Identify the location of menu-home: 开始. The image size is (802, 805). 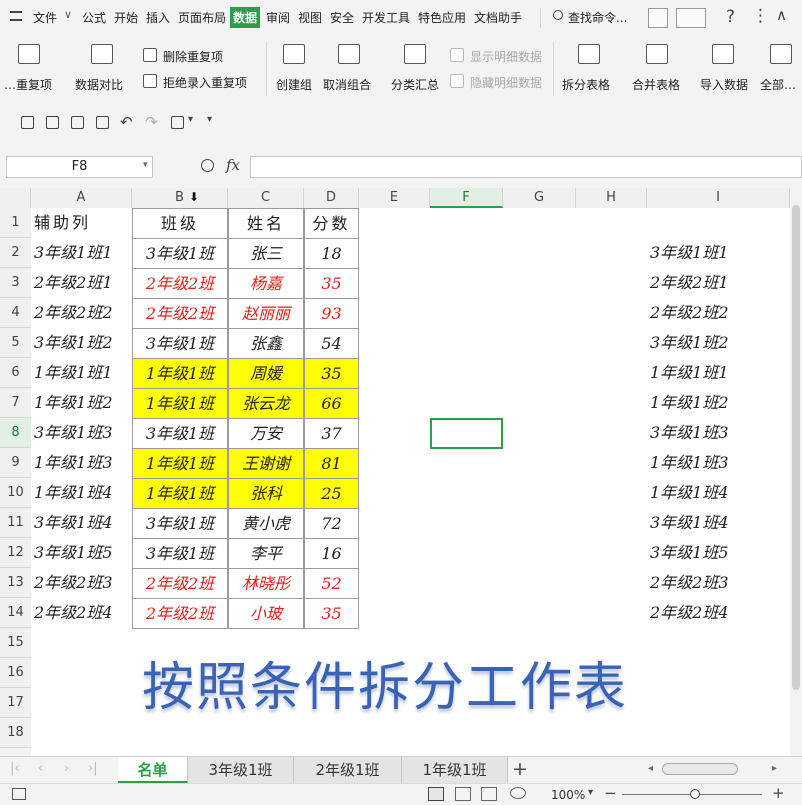
(126, 17).